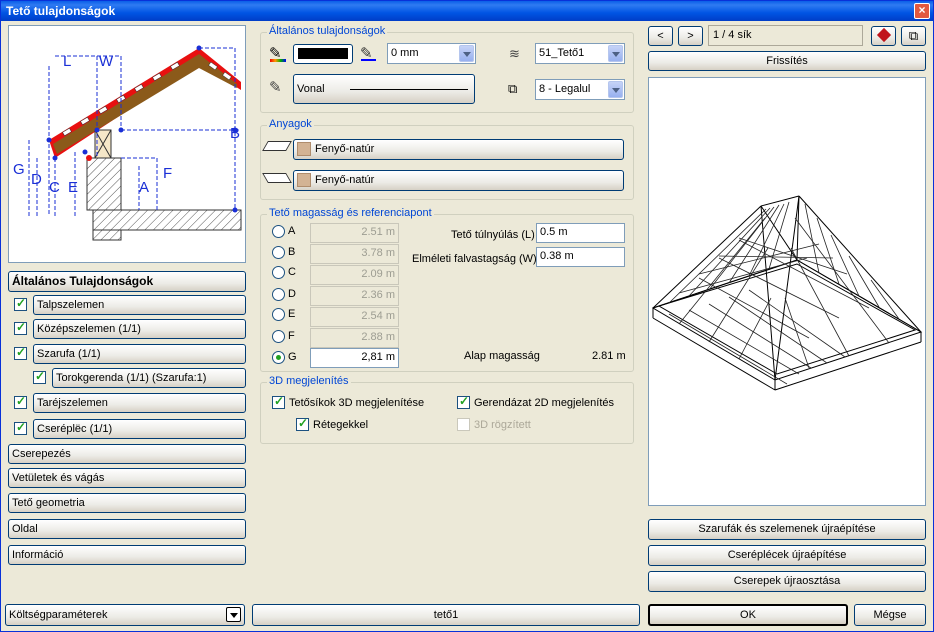 This screenshot has height=632, width=934. I want to click on planes3d-checkbox, so click(278, 401).